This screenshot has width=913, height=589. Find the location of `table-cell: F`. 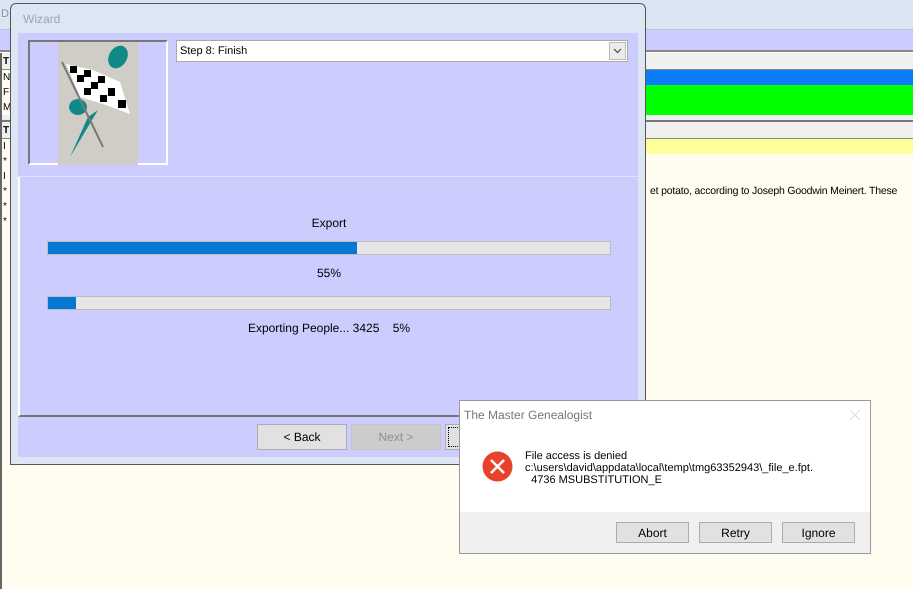

table-cell: F is located at coordinates (6, 92).